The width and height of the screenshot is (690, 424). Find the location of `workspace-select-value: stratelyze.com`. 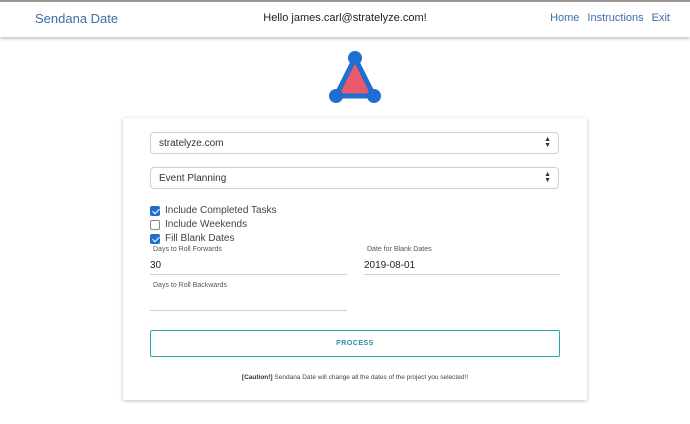

workspace-select-value: stratelyze.com is located at coordinates (191, 143).